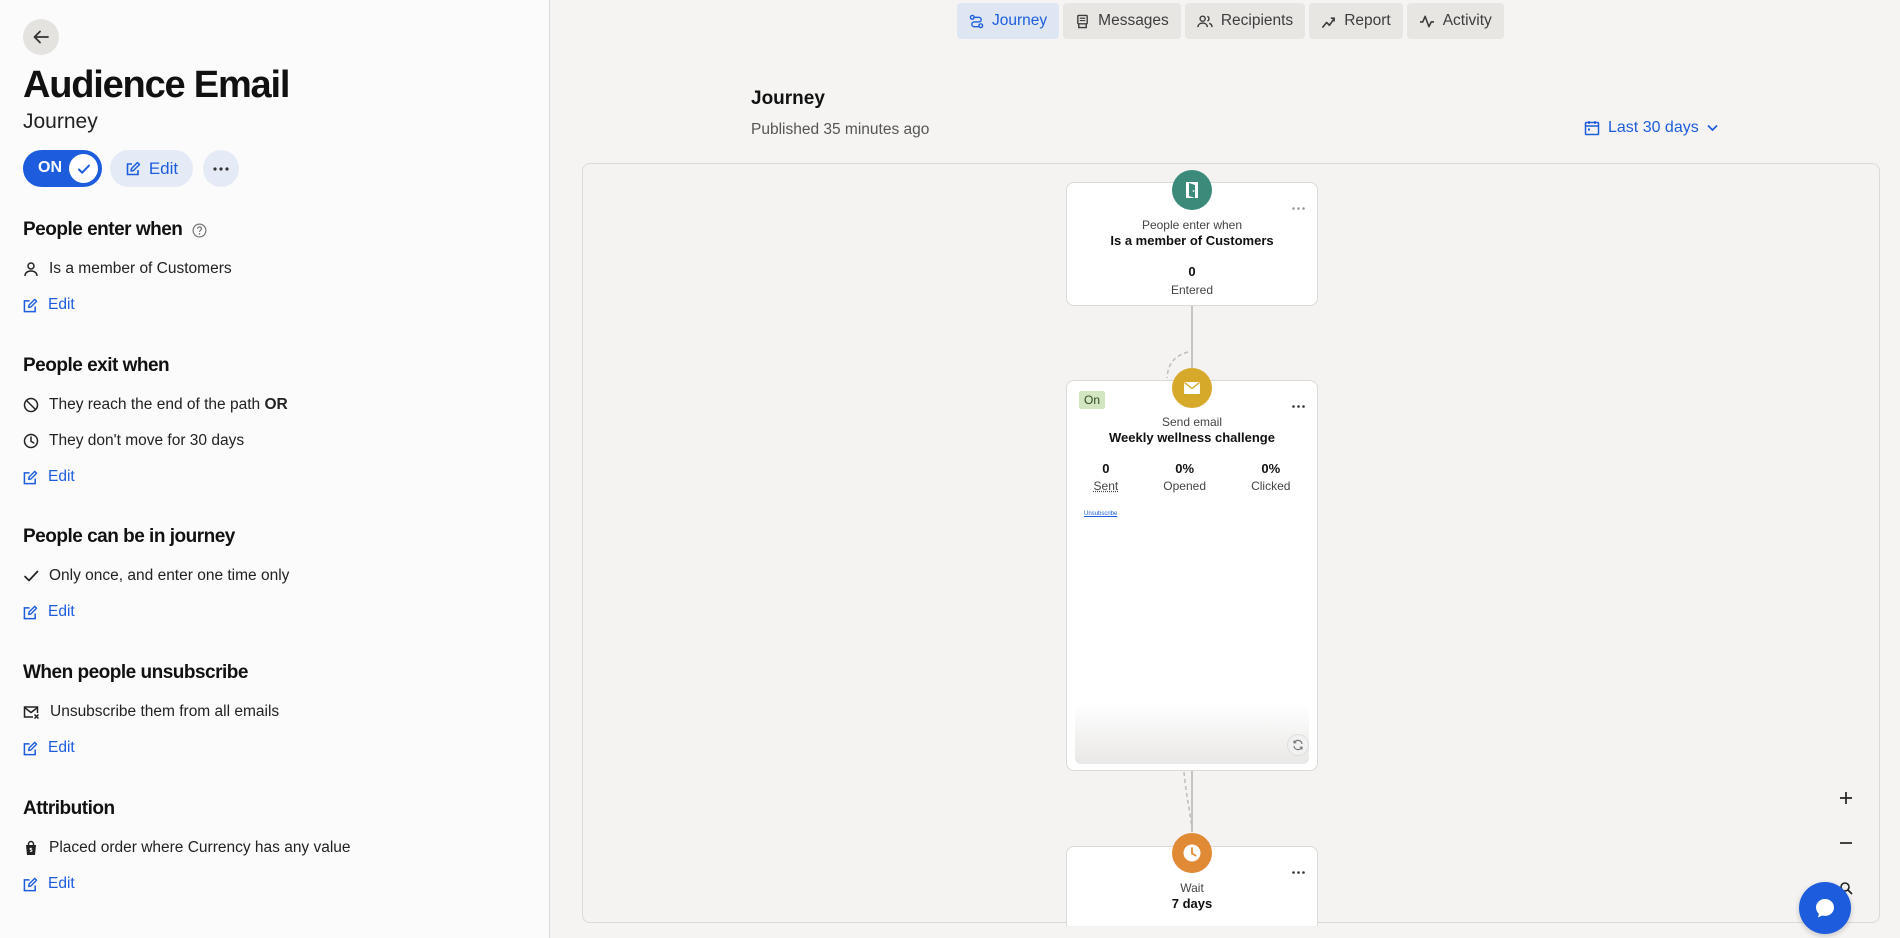  I want to click on page-subtitle: Journey, so click(60, 121).